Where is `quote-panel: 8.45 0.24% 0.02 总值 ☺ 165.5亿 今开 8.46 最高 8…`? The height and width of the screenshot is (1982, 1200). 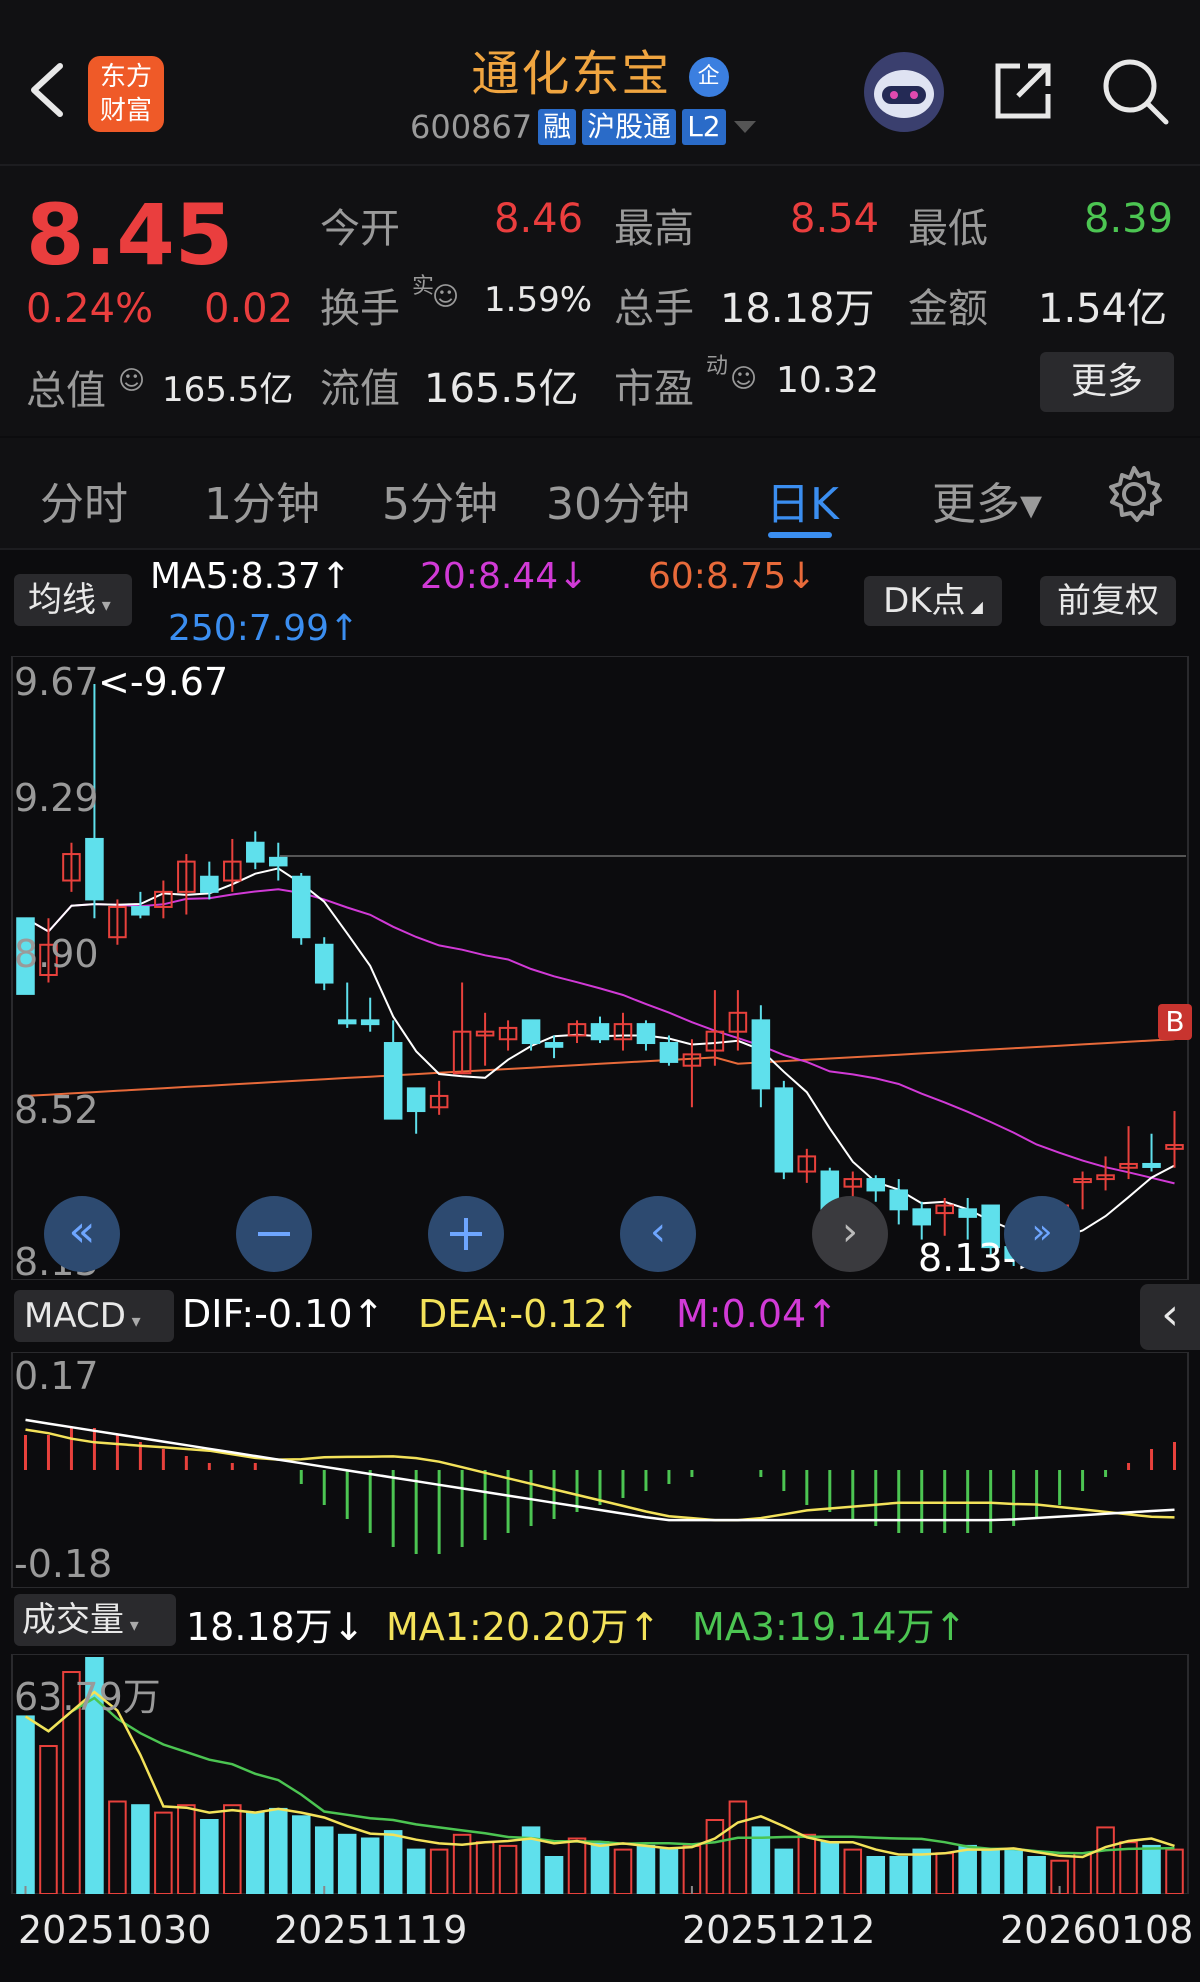 quote-panel: 8.45 0.24% 0.02 总值 ☺ 165.5亿 今开 8.46 最高 8… is located at coordinates (600, 301).